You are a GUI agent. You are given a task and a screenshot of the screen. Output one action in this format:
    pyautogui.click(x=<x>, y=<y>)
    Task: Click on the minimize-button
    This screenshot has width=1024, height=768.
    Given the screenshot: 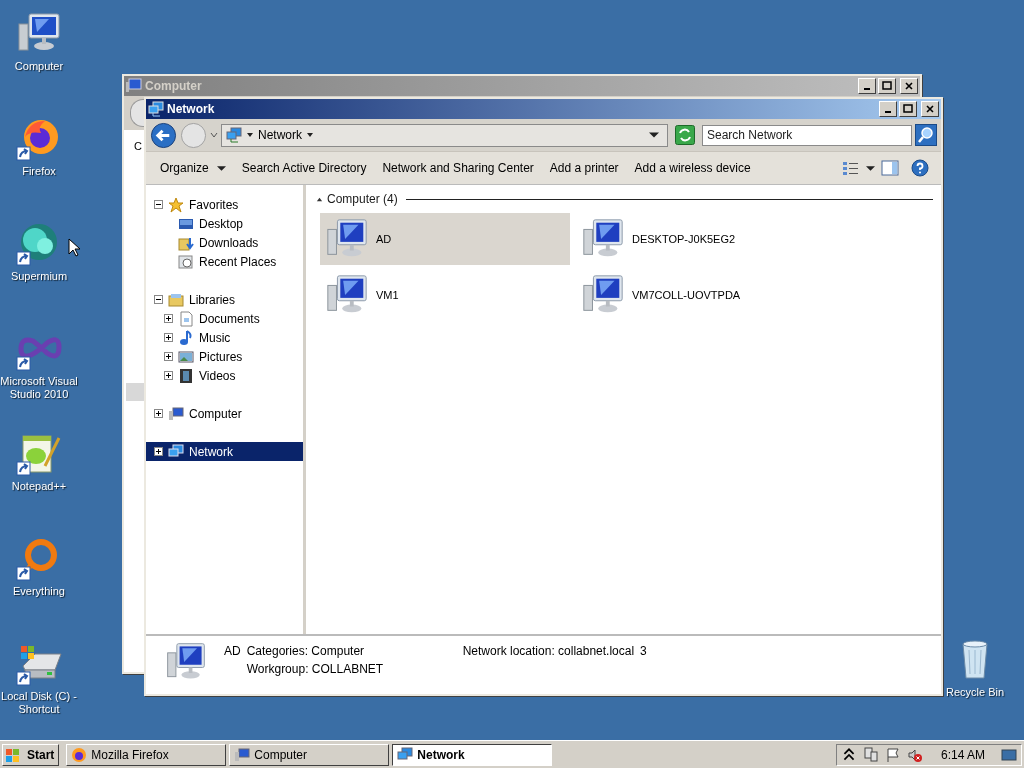 What is the action you would take?
    pyautogui.click(x=888, y=109)
    